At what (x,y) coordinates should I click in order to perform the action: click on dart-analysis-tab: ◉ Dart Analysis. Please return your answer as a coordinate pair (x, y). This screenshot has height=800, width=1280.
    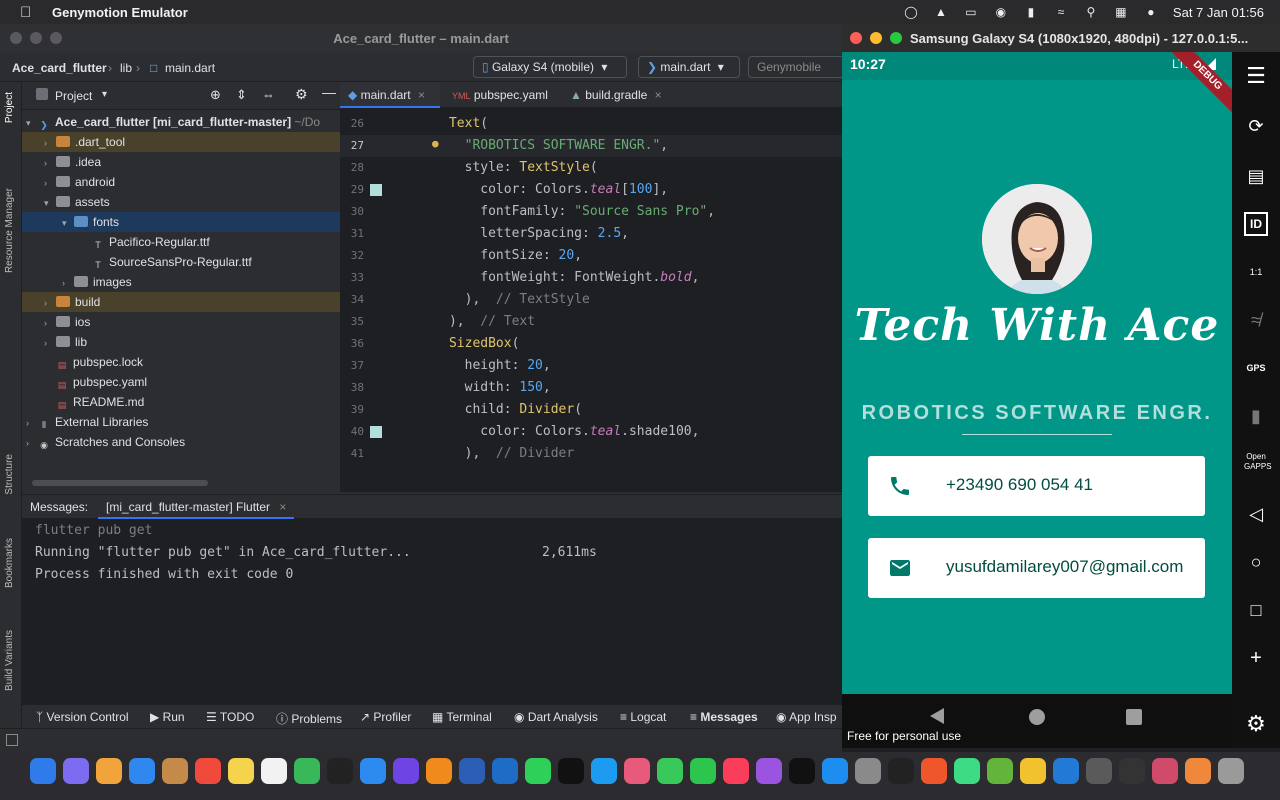
    Looking at the image, I should click on (556, 717).